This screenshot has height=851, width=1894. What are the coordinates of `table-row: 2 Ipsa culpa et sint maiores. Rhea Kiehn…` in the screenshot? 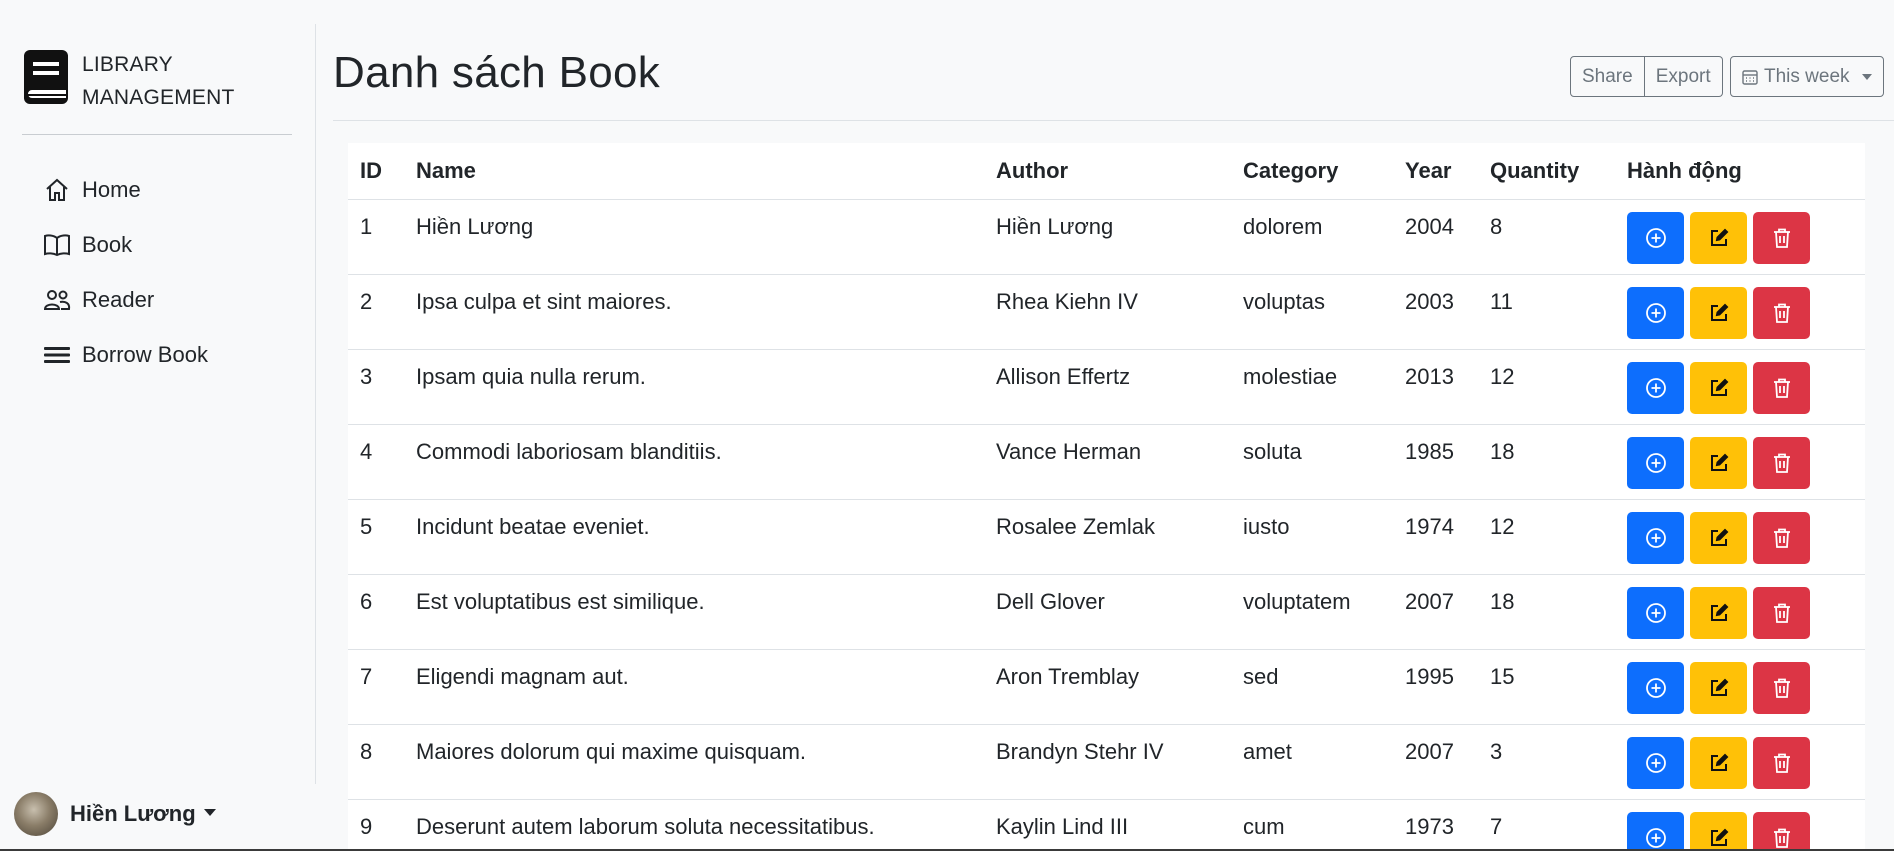 It's located at (1106, 312).